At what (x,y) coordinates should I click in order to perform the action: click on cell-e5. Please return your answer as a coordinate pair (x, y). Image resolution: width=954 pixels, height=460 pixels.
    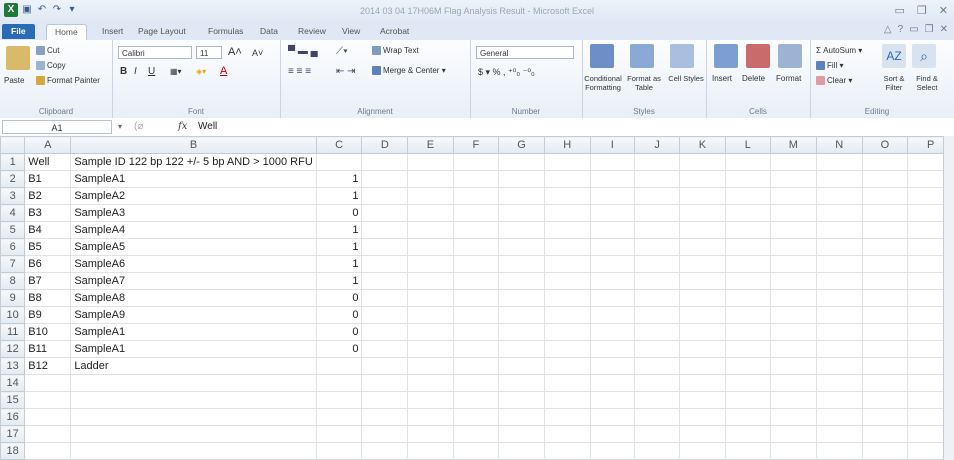
    Looking at the image, I should click on (430, 230).